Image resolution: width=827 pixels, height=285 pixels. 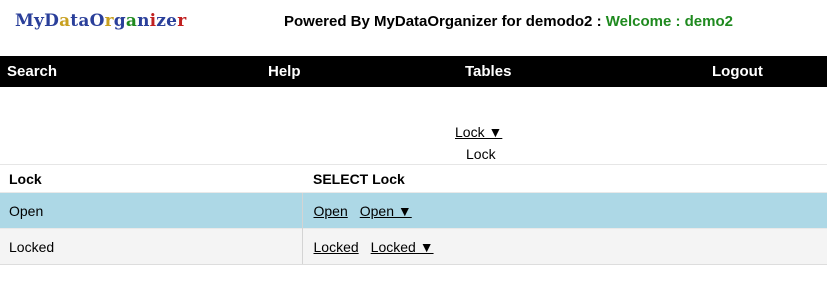 What do you see at coordinates (402, 247) in the screenshot?
I see `locked-dropdown-link: Locked ▼` at bounding box center [402, 247].